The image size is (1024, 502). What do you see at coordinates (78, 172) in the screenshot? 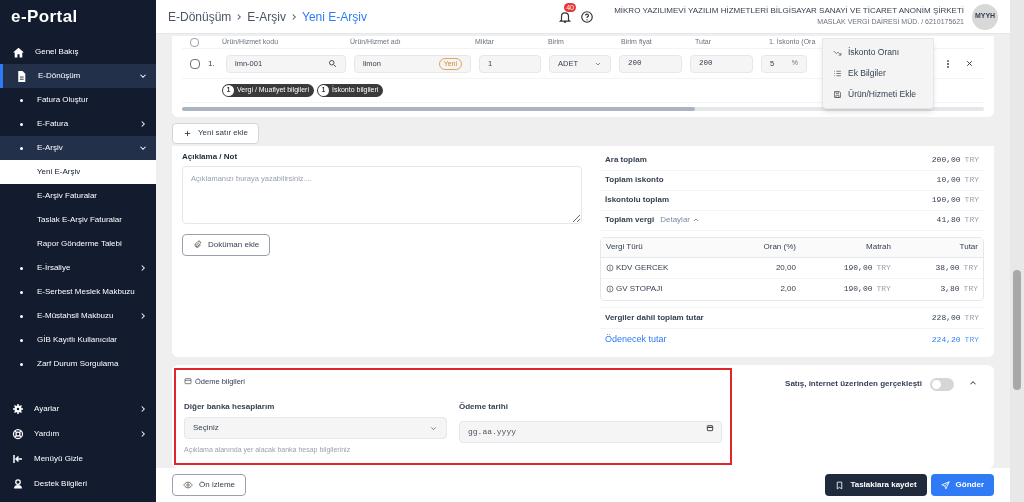
I see `sidebar-item: Yeni E-Arşiv` at bounding box center [78, 172].